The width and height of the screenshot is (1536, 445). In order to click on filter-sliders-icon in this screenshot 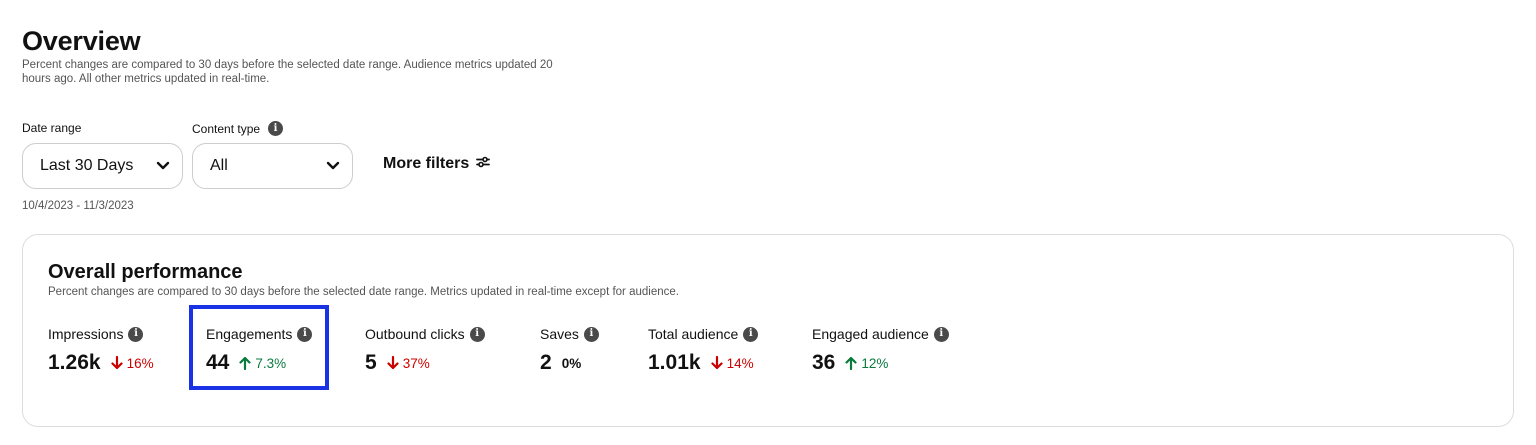, I will do `click(483, 164)`.